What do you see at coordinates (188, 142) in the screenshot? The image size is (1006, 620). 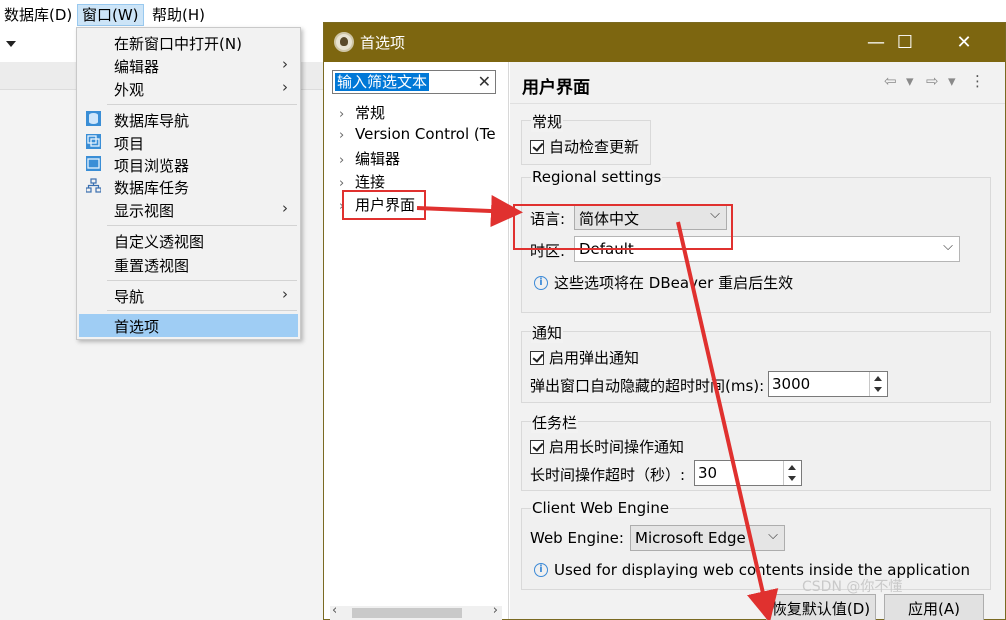 I see `menu-item-projects: 项目` at bounding box center [188, 142].